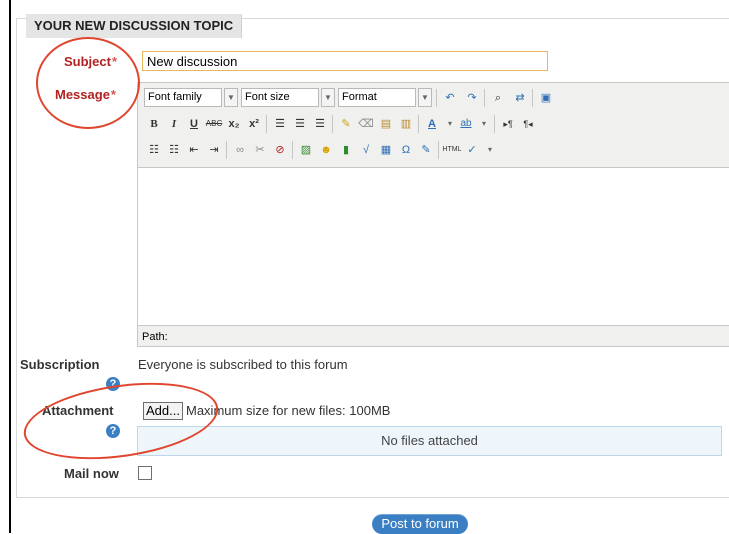 The width and height of the screenshot is (729, 534). I want to click on font-size-select: Font size, so click(280, 97).